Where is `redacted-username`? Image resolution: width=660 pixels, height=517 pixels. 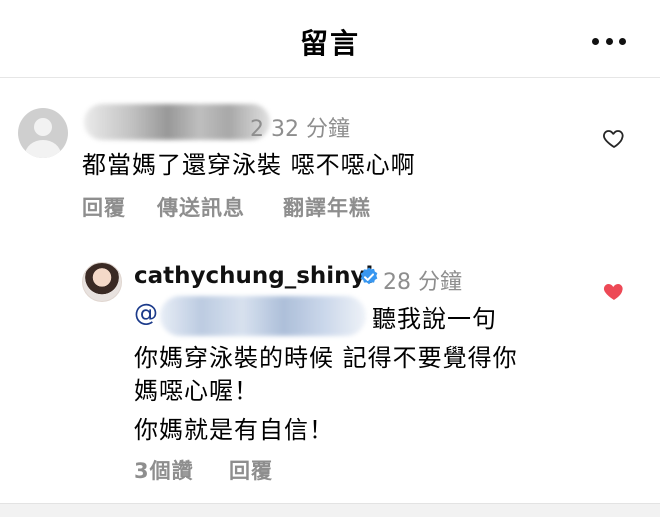 redacted-username is located at coordinates (177, 122).